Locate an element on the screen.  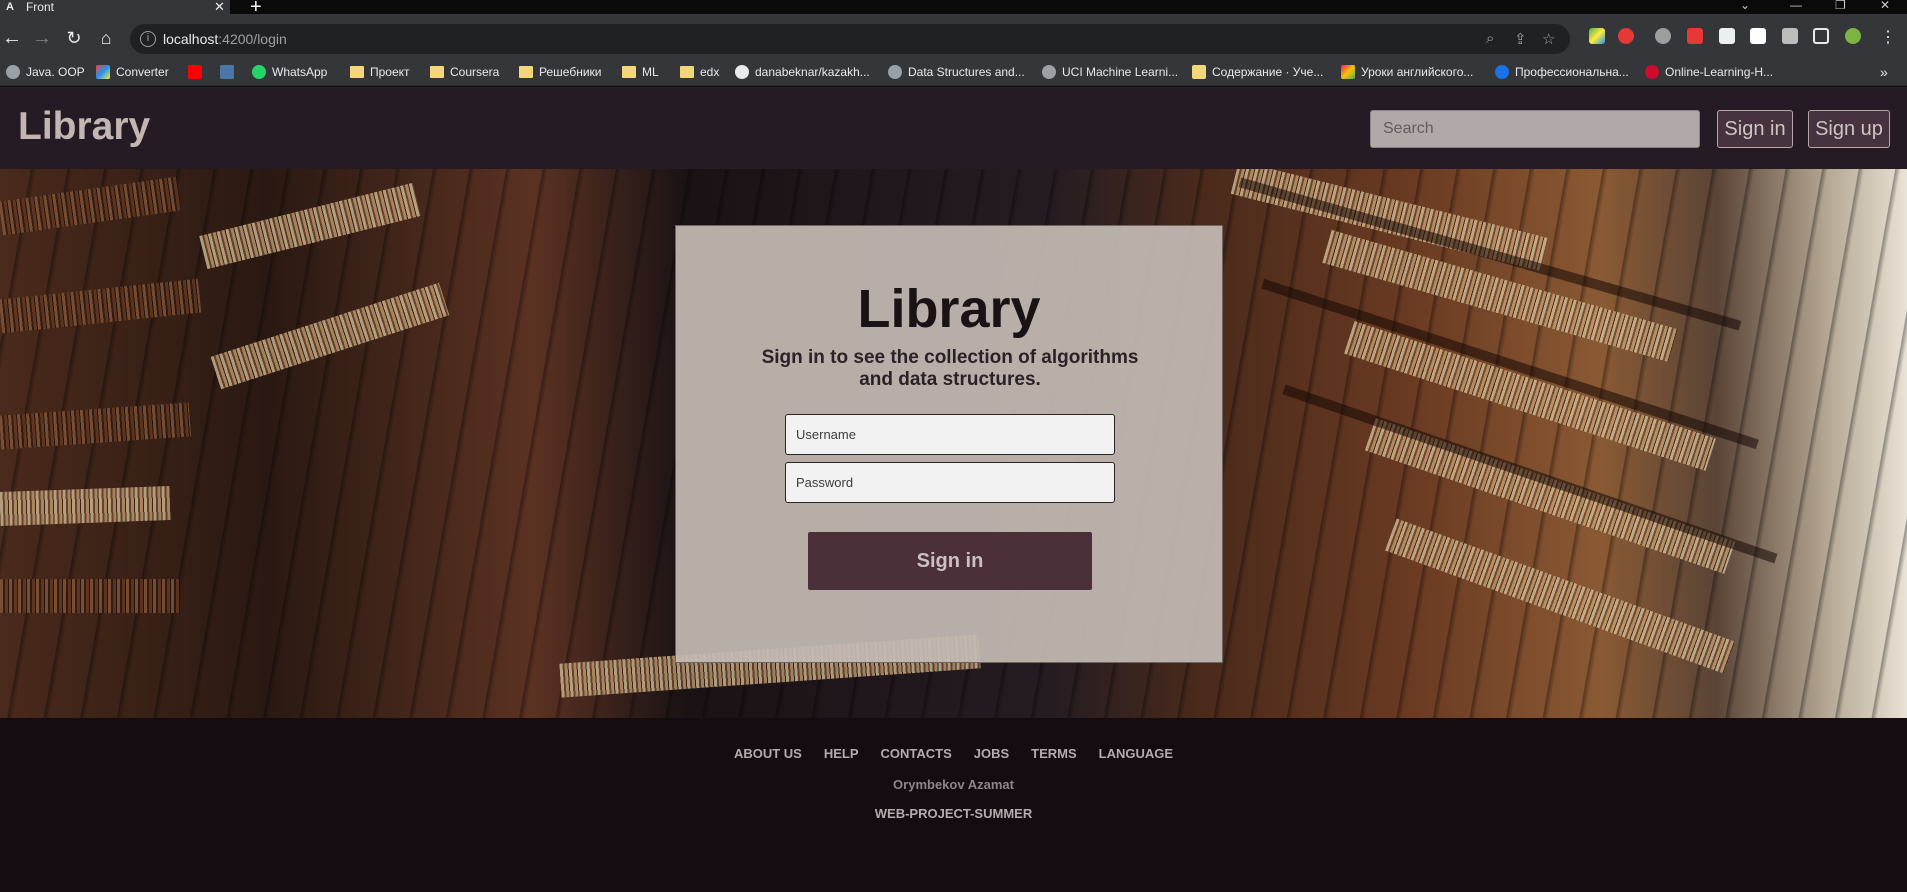
header-signup-button: Sign up is located at coordinates (1849, 129).